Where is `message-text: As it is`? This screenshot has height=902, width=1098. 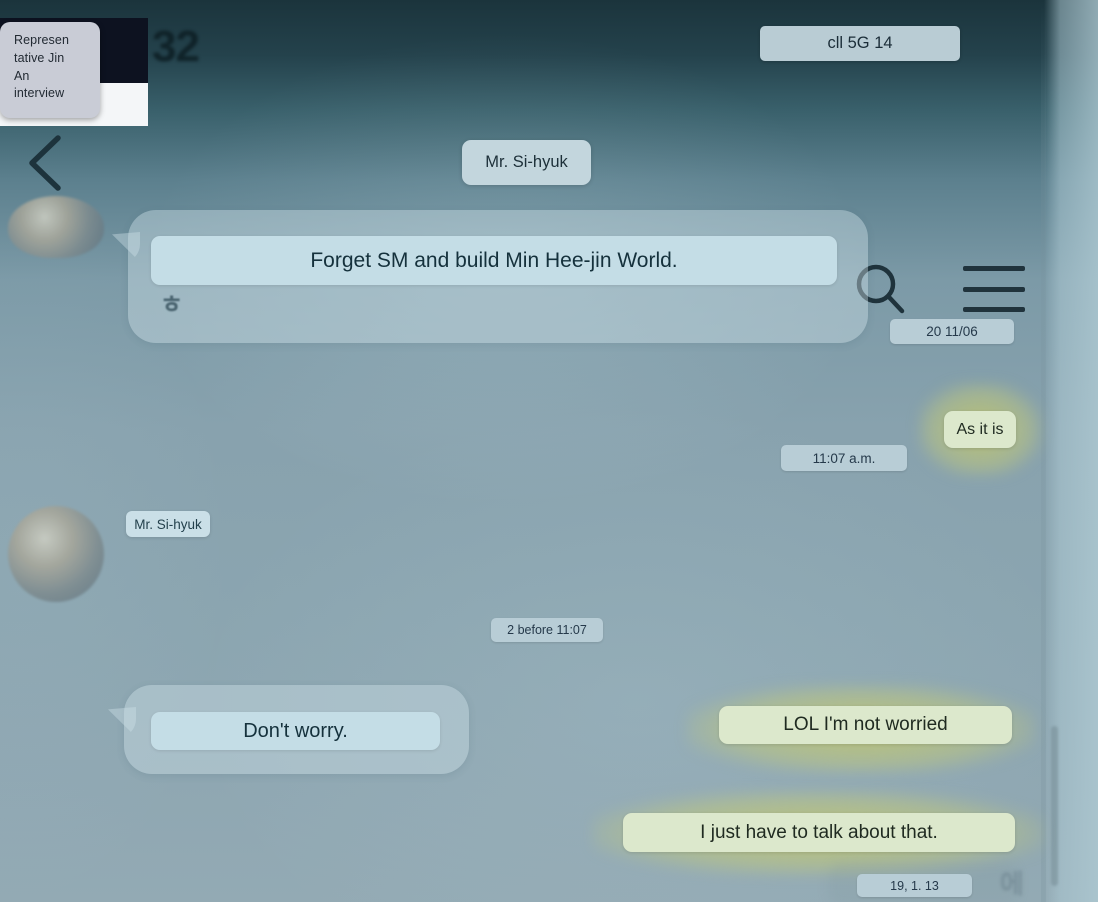 message-text: As it is is located at coordinates (980, 429).